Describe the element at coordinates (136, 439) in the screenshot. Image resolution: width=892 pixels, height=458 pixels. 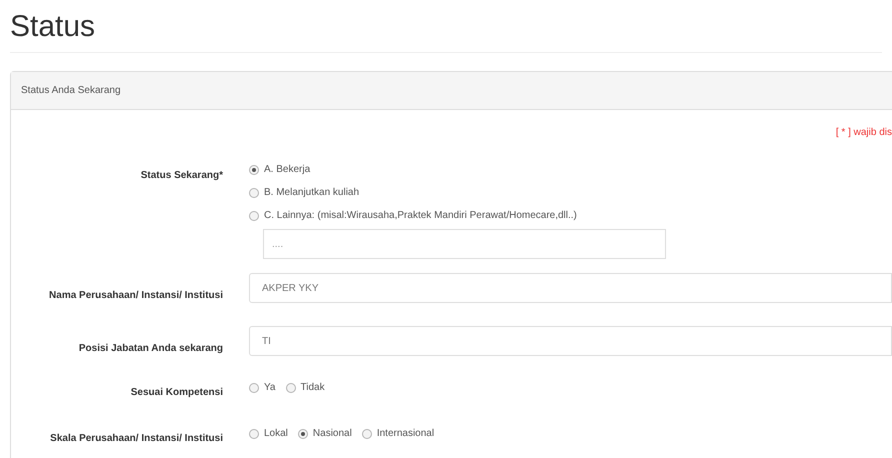
I see `field-label: Skala Perusahaan/ Instansi/ Institusi` at that location.